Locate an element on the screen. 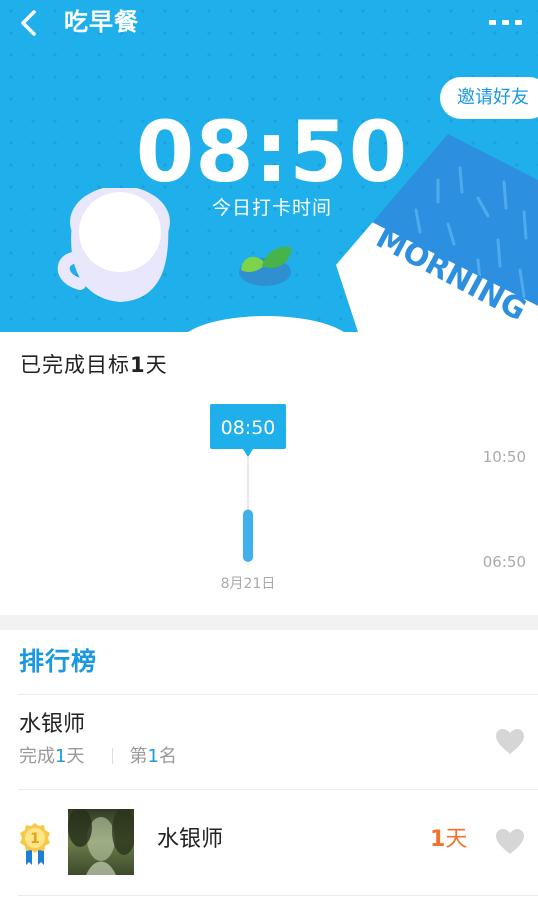 This screenshot has height=897, width=538. my-rank-suffix: 名 is located at coordinates (167, 756).